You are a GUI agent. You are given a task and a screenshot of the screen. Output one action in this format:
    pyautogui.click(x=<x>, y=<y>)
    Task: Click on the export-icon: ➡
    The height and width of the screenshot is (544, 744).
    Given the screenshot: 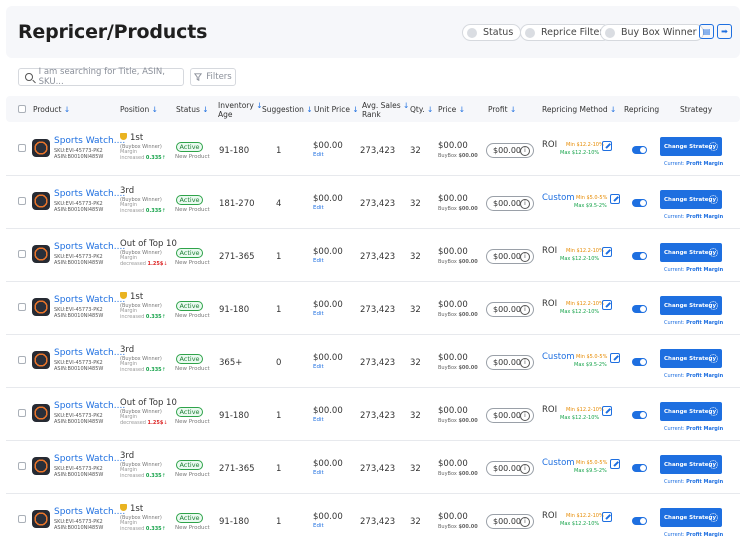 What is the action you would take?
    pyautogui.click(x=724, y=31)
    